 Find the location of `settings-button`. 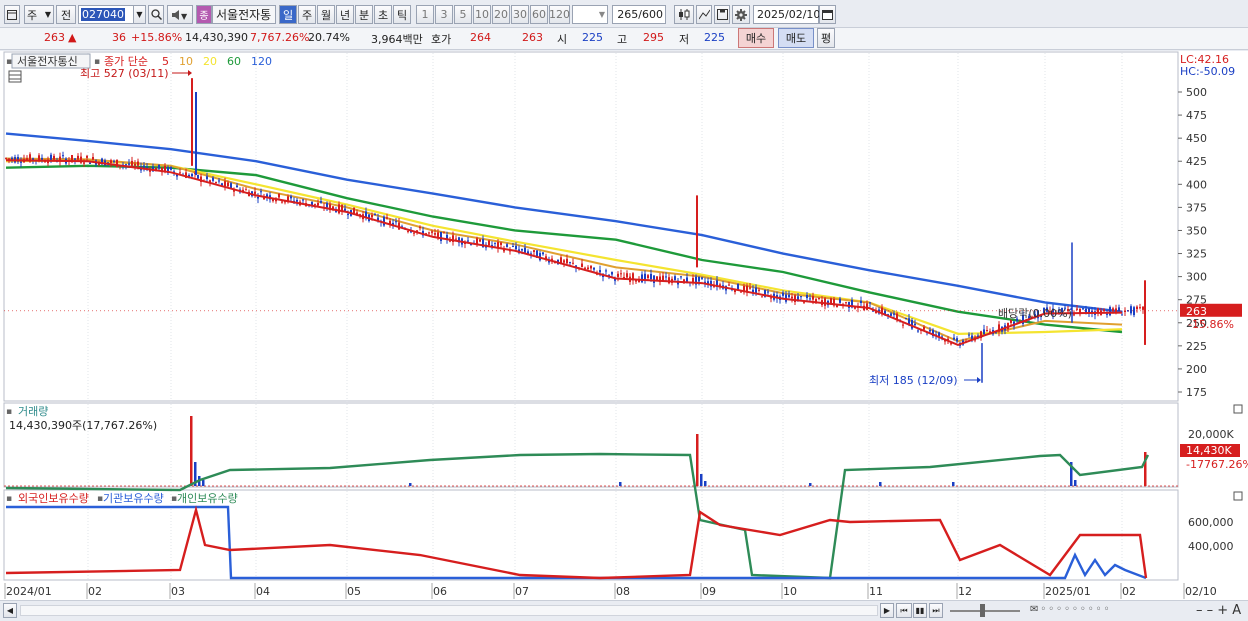

settings-button is located at coordinates (741, 14).